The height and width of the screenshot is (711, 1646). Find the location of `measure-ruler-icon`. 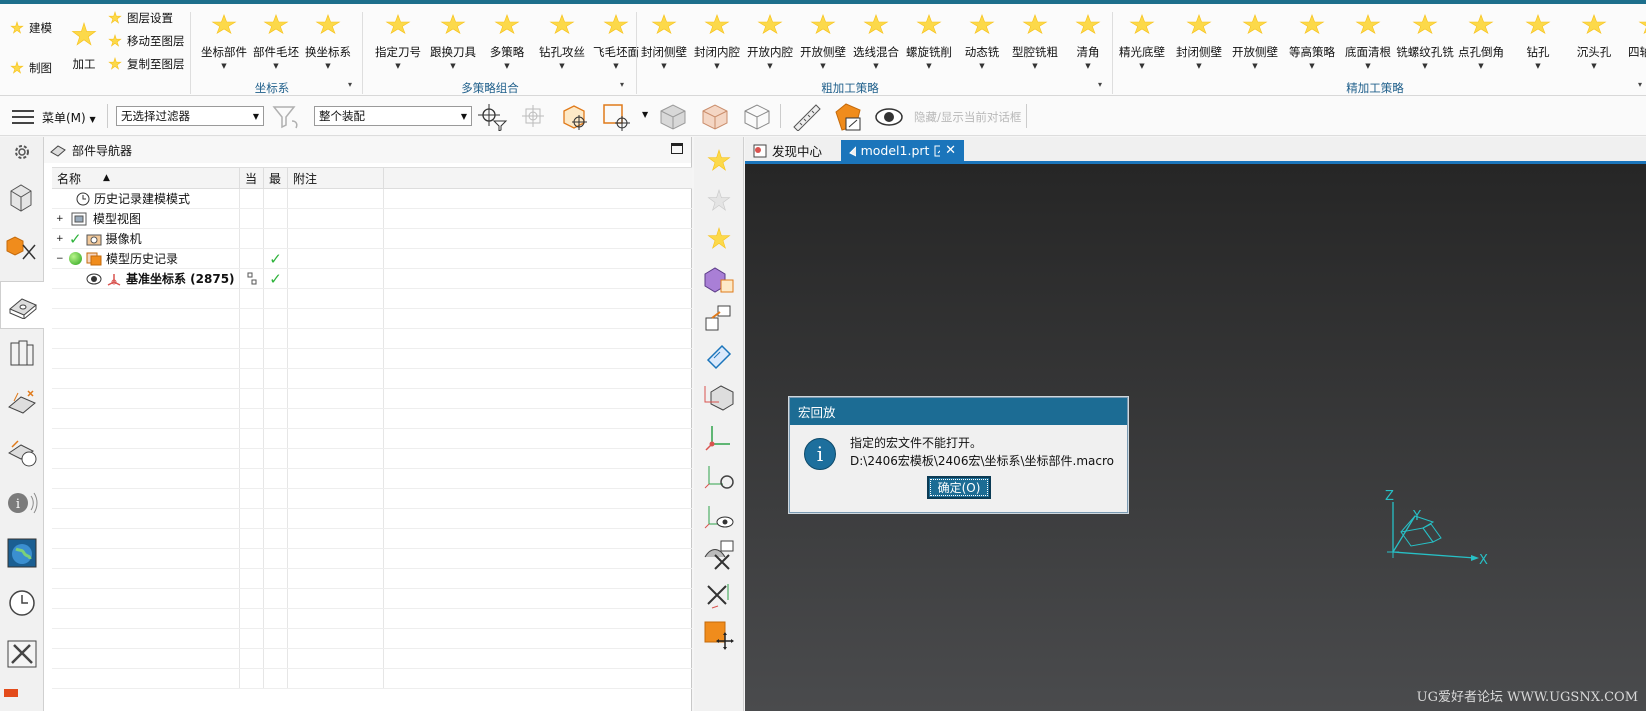

measure-ruler-icon is located at coordinates (807, 117).